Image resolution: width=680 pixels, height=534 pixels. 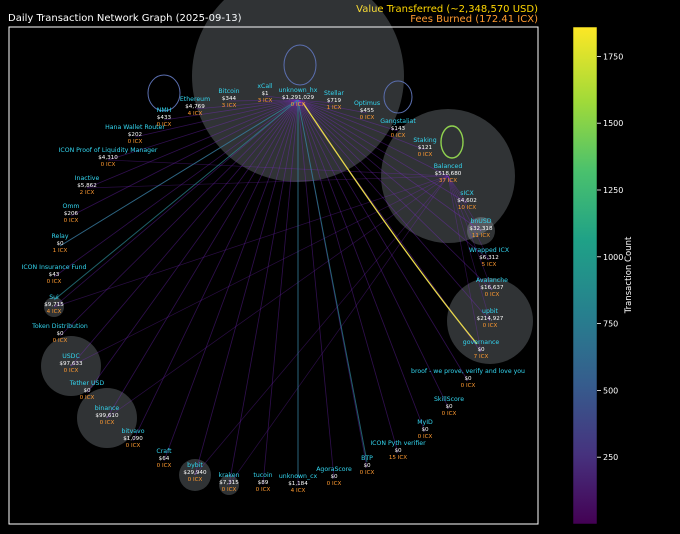 I want to click on node-skillscore: SkillScore$00 ICX, so click(x=449, y=406).